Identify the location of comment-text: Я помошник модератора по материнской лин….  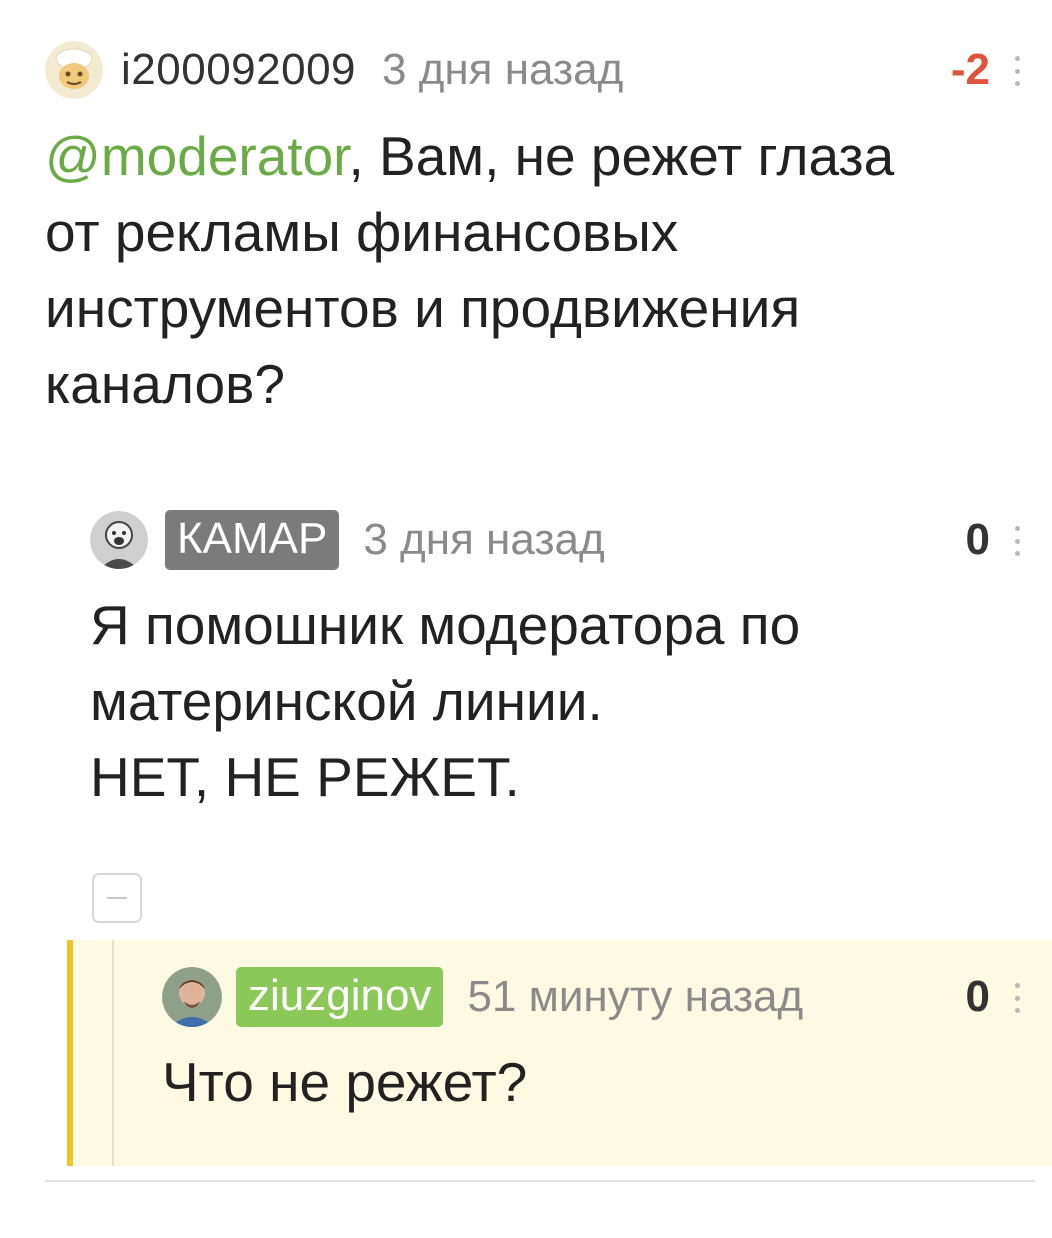
(445, 701).